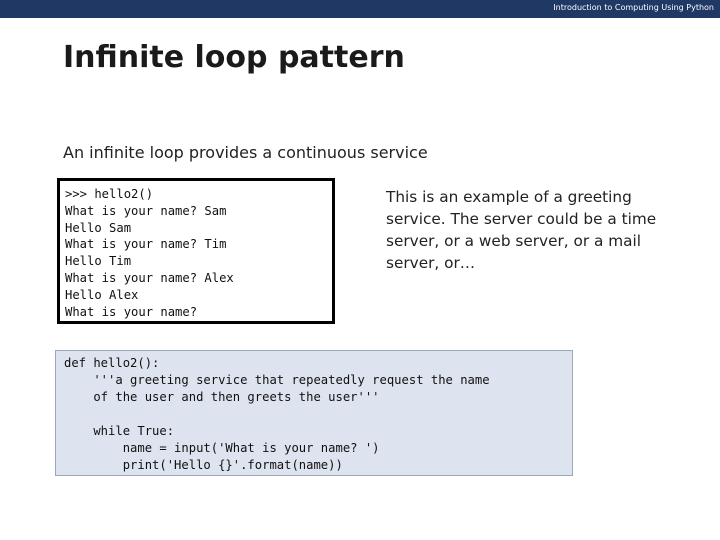  I want to click on description-line: service. The server could be a time, so click(521, 219).